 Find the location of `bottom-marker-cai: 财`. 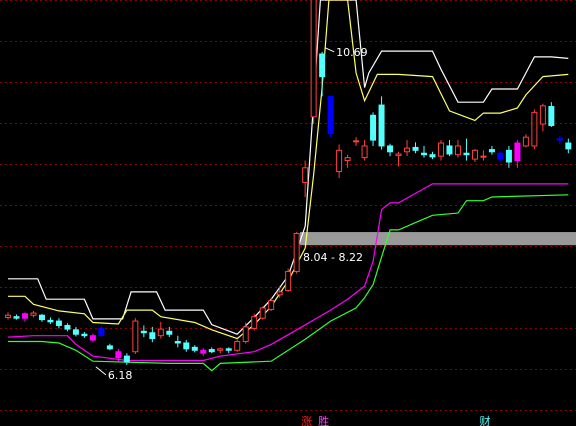

bottom-marker-cai: 财 is located at coordinates (484, 420).